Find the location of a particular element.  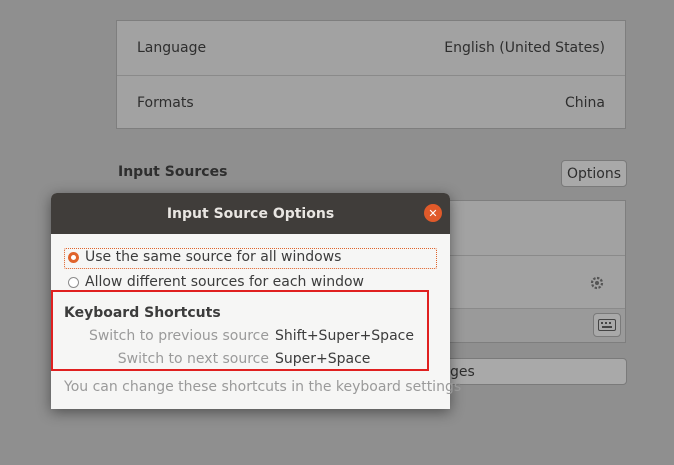

radio-different-sources-label: Allow different sources for each window is located at coordinates (224, 282).